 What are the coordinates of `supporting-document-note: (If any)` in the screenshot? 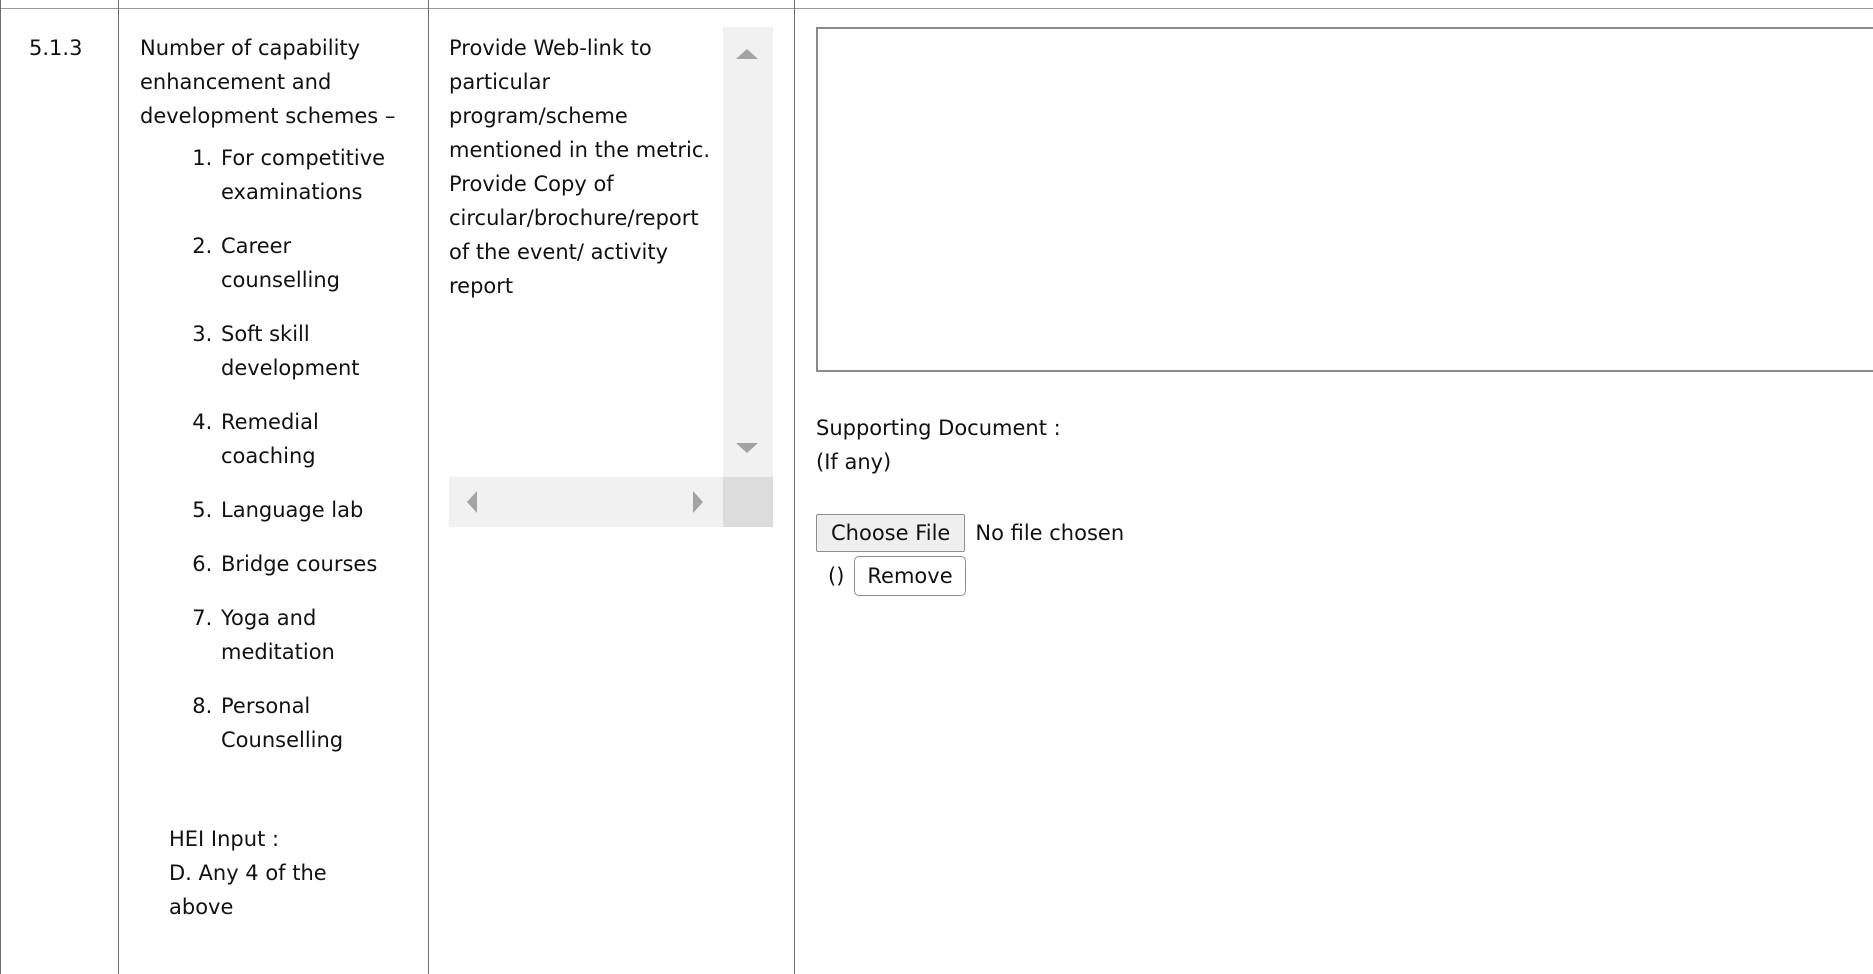 It's located at (854, 462).